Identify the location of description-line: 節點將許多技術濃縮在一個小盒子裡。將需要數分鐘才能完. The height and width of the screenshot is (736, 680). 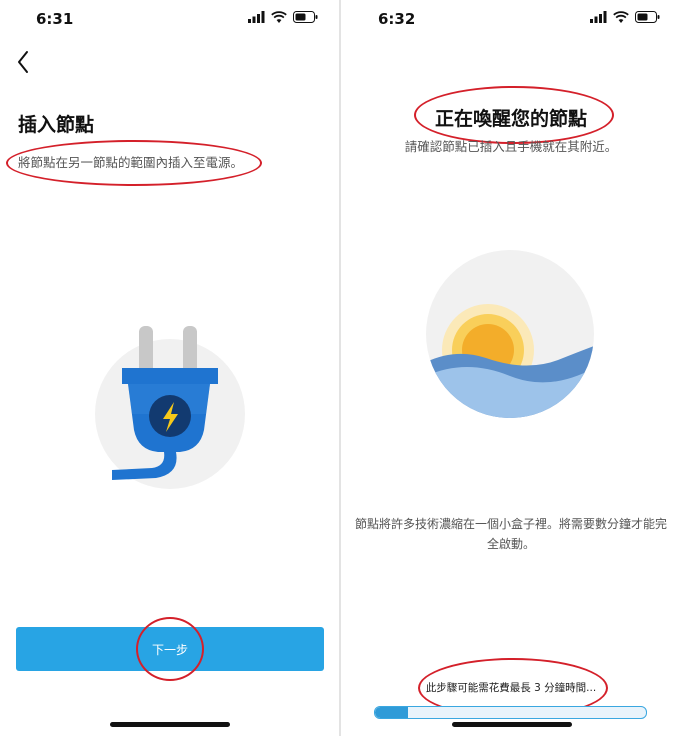
(510, 524).